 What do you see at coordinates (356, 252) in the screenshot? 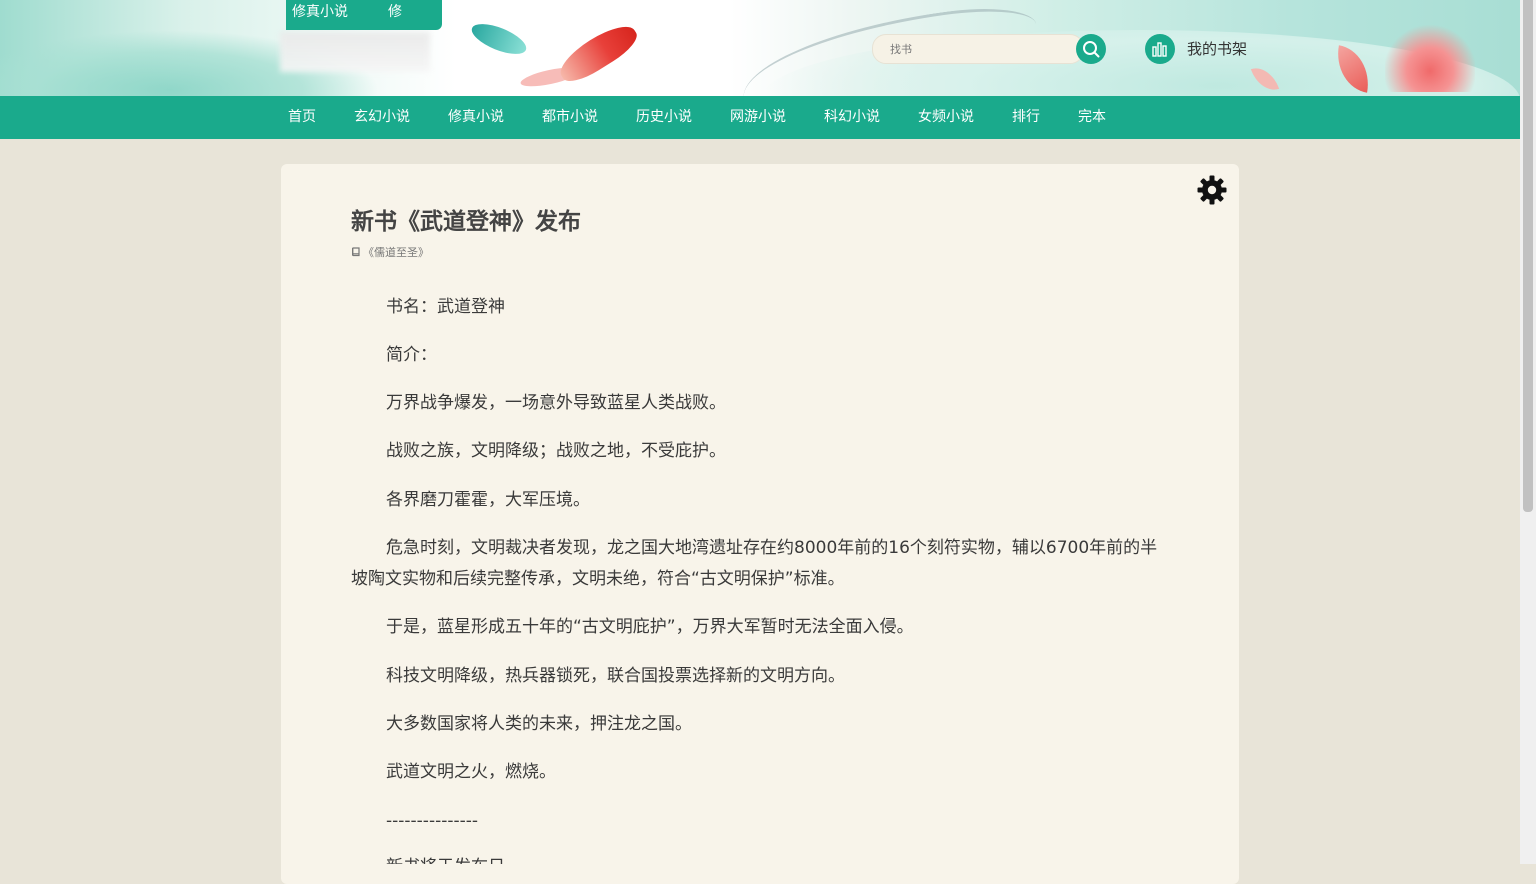
I see `book-icon` at bounding box center [356, 252].